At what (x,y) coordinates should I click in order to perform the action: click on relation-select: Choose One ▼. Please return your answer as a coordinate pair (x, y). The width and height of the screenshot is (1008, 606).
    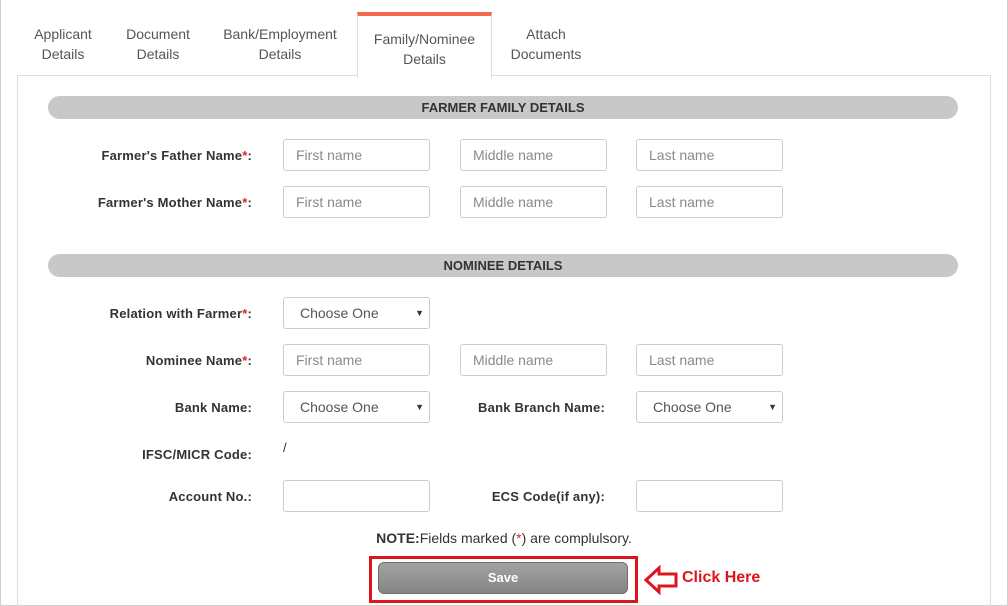
    Looking at the image, I should click on (356, 313).